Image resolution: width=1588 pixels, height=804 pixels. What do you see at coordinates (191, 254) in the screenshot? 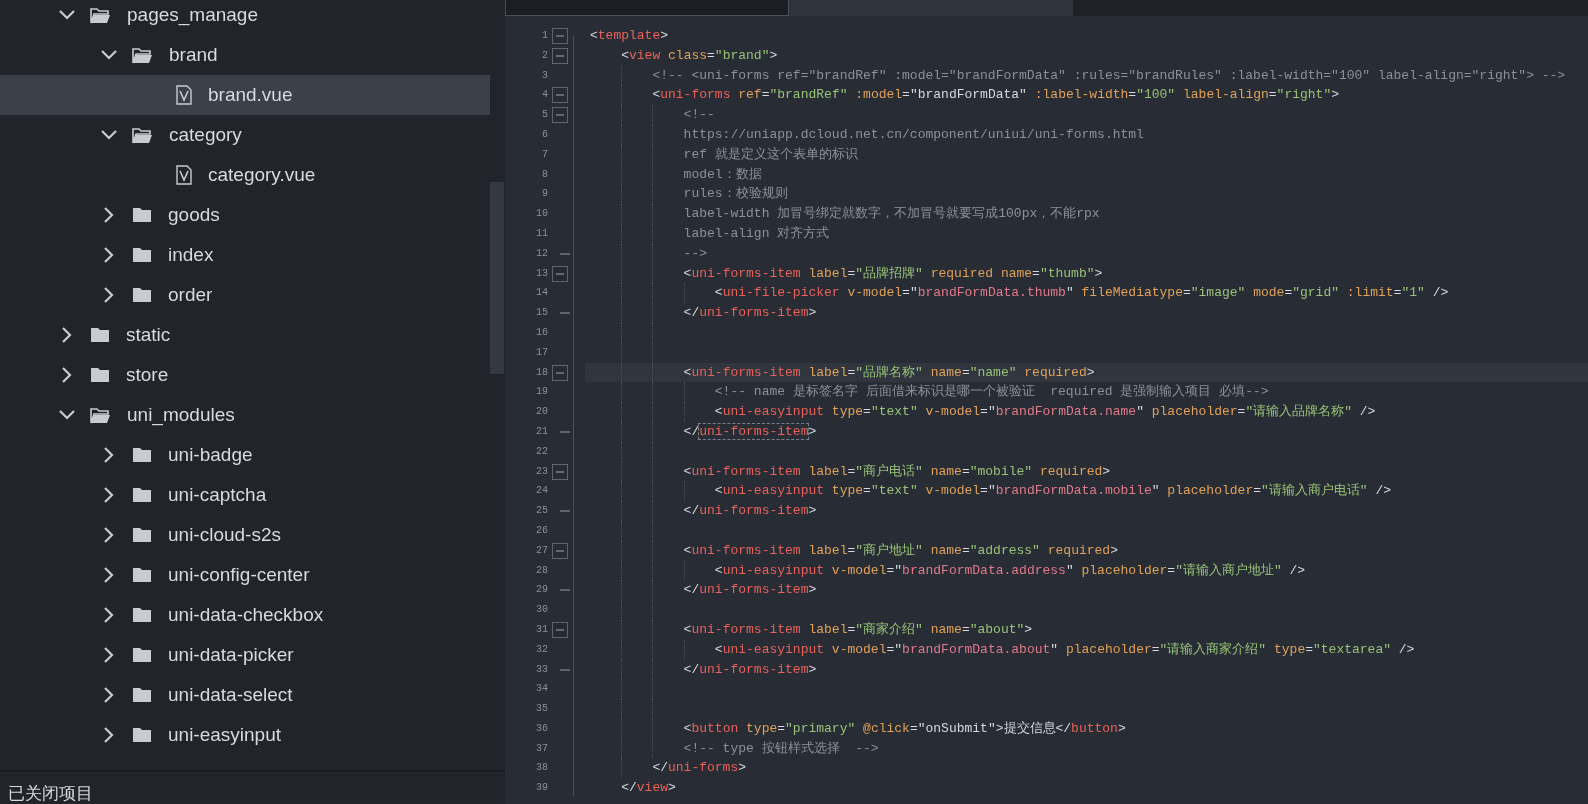
I see `tree-item-label: index` at bounding box center [191, 254].